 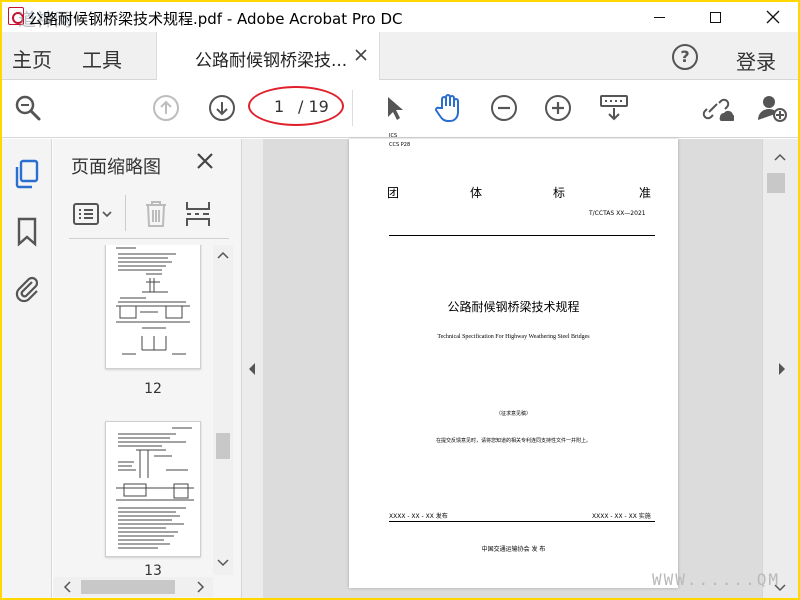 I want to click on help-icon: ?, so click(x=685, y=57).